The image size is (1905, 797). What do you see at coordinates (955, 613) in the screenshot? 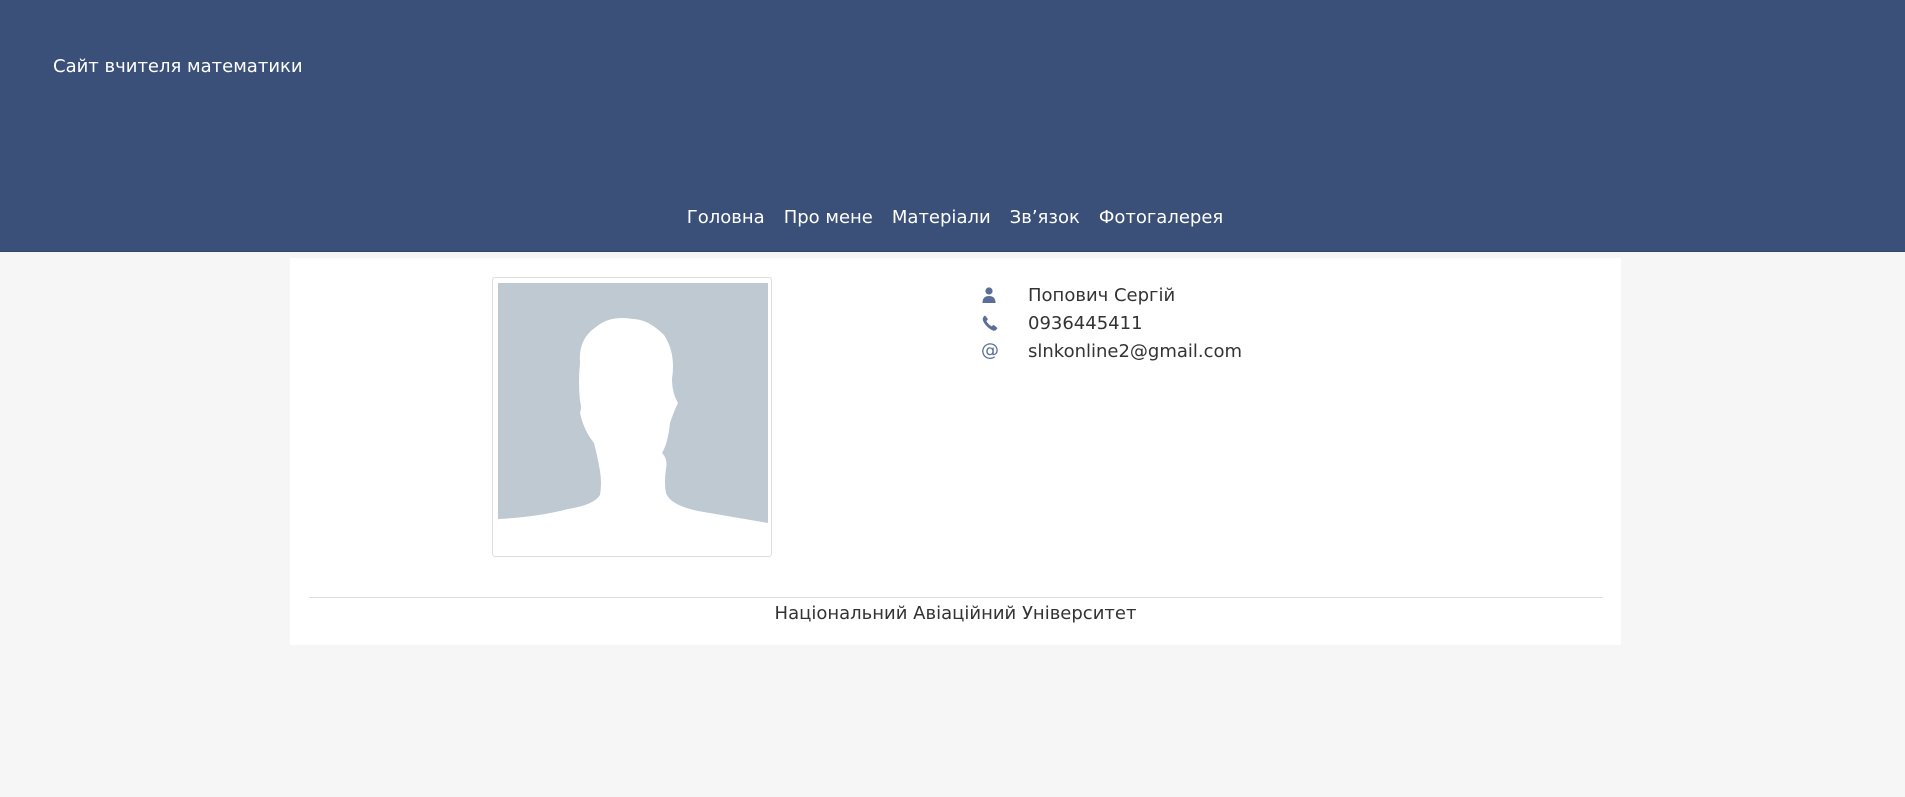
I see `university-name: Національний Авіаційний Університет` at bounding box center [955, 613].